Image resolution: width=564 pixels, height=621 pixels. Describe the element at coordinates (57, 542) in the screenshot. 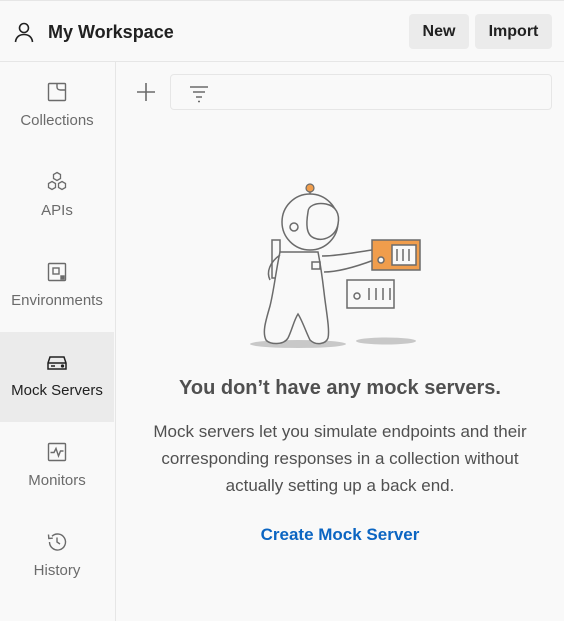

I see `history-icon` at that location.